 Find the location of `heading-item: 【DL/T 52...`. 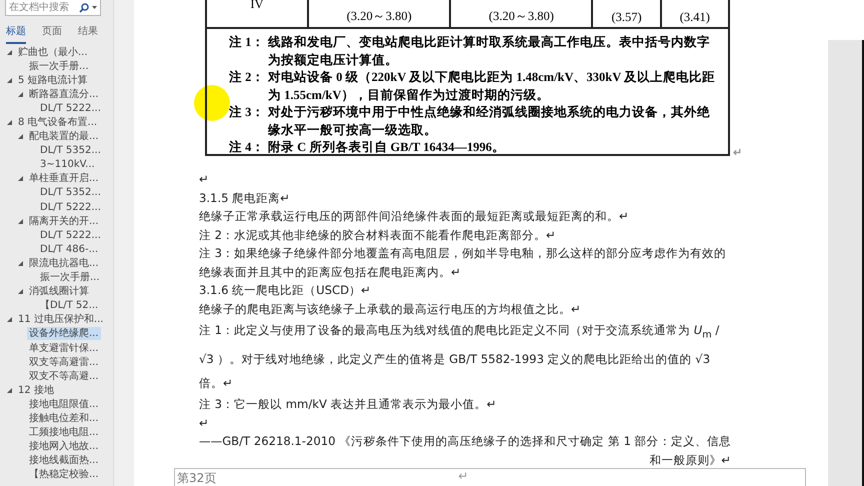

heading-item: 【DL/T 52... is located at coordinates (69, 305).